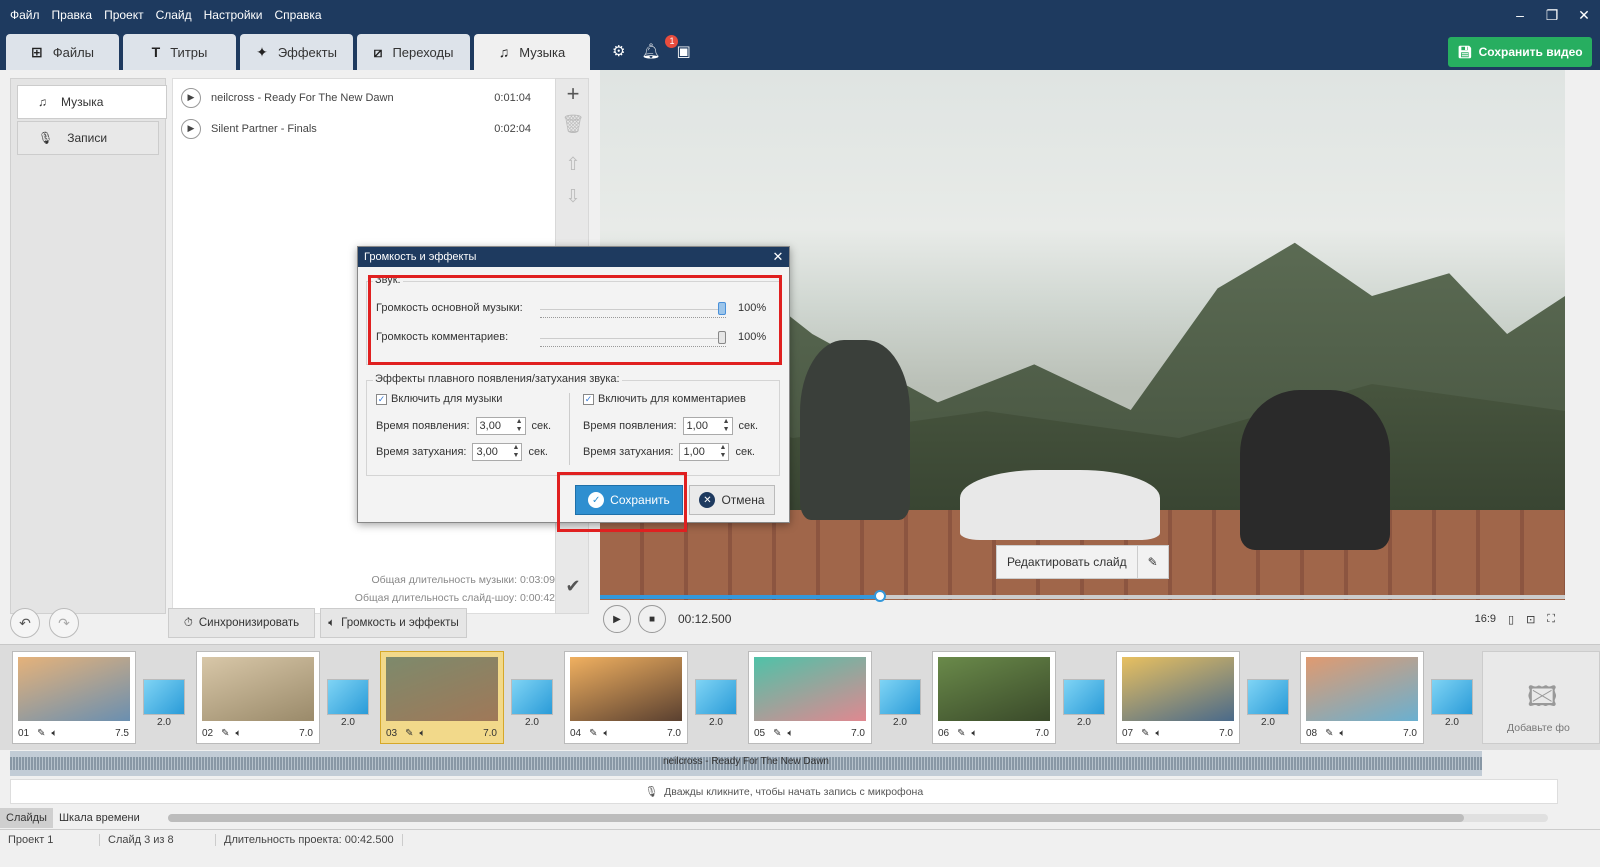 The image size is (1600, 867). I want to click on list-item: ▶ Silent Partner - Finals 0:02:04, so click(367, 128).